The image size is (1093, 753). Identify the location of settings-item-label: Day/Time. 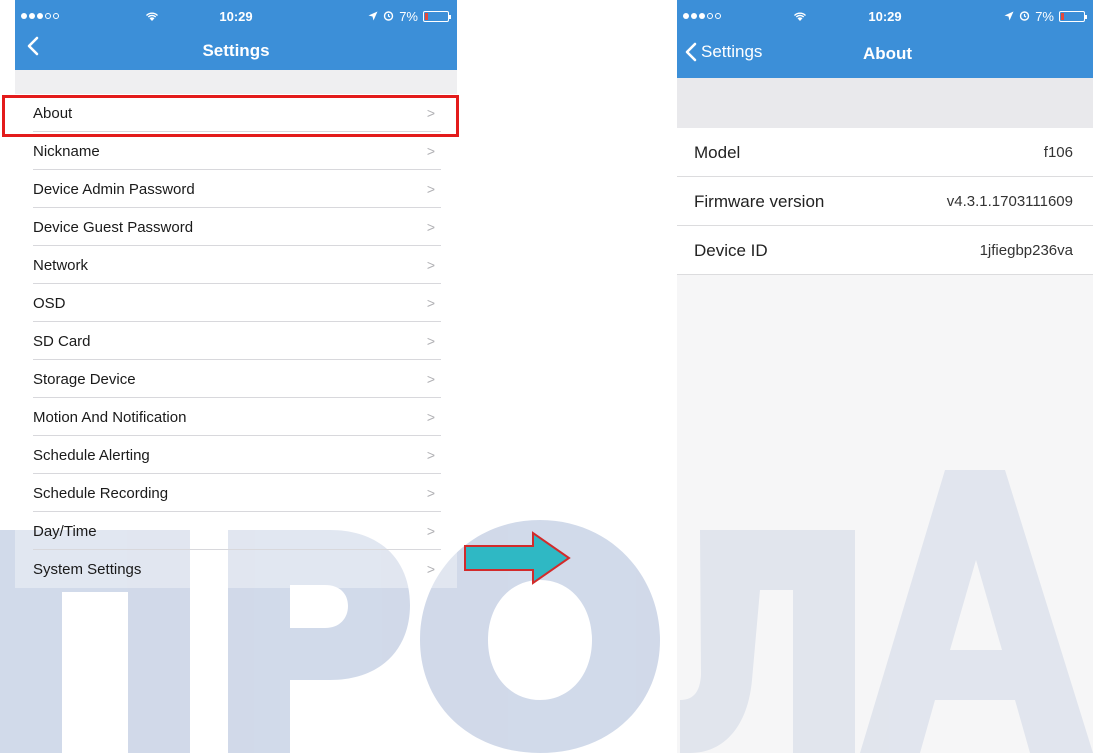
(65, 531).